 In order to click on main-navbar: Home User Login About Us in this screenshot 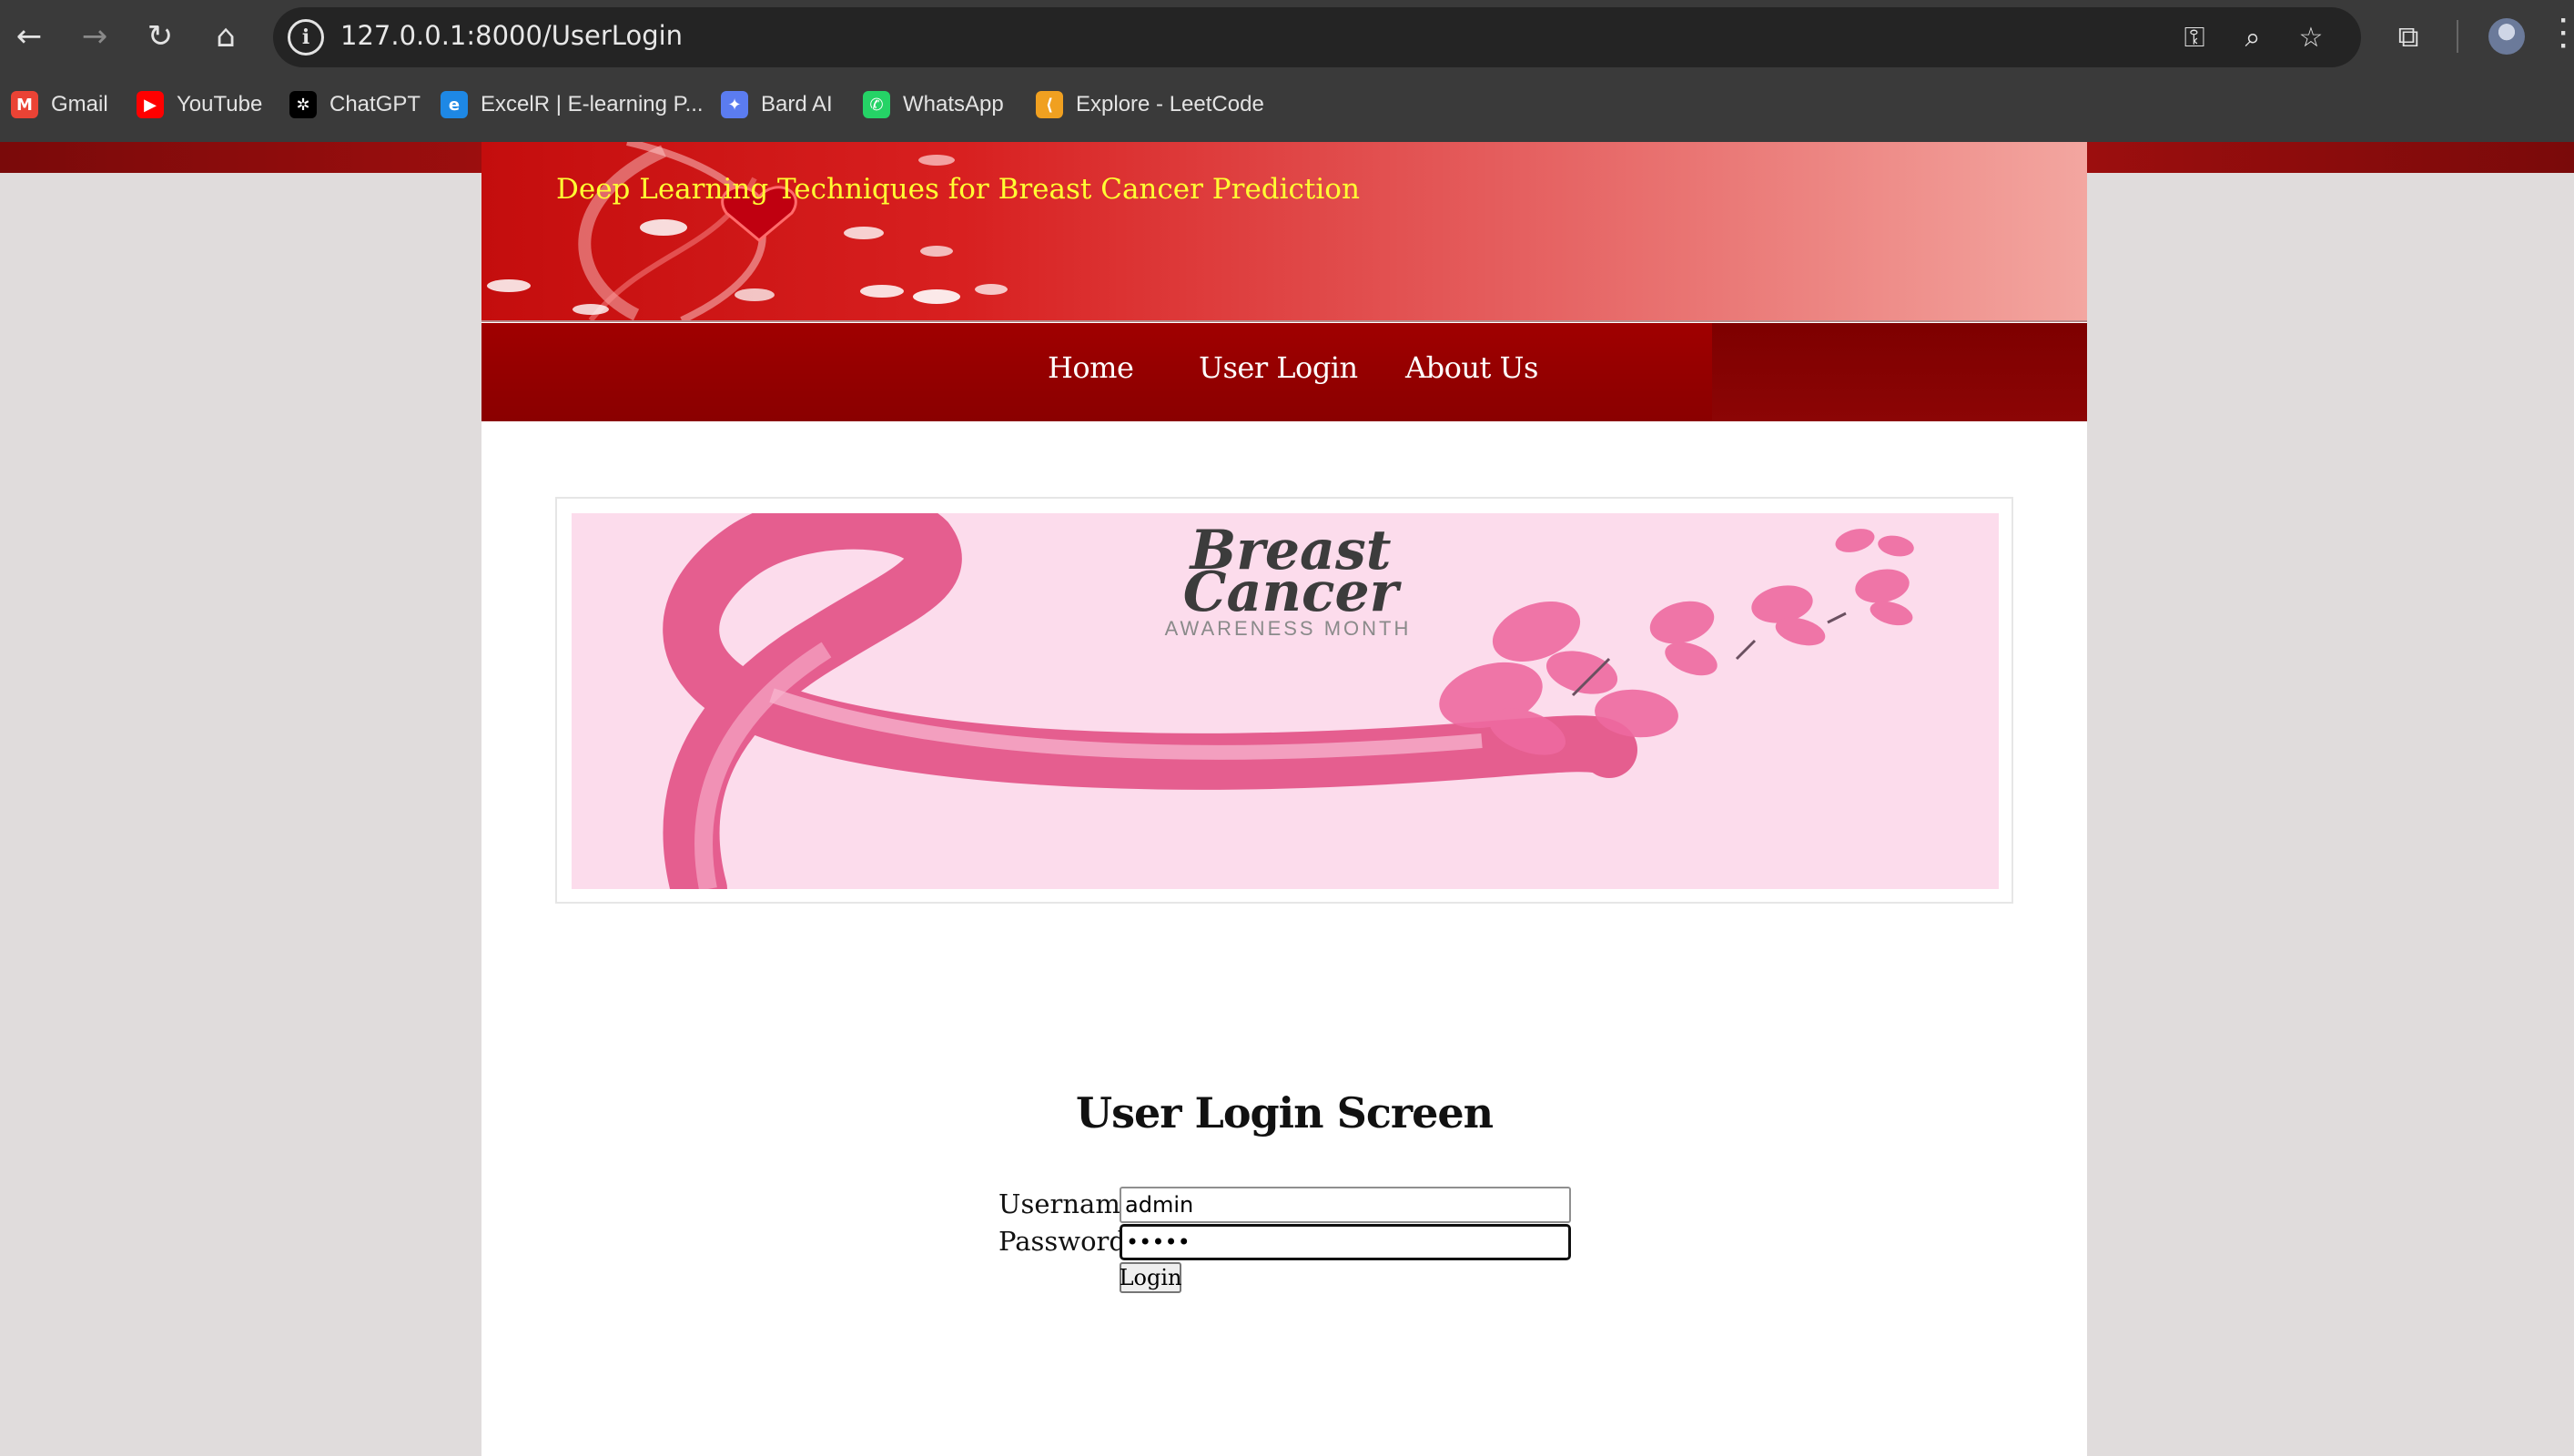, I will do `click(1284, 372)`.